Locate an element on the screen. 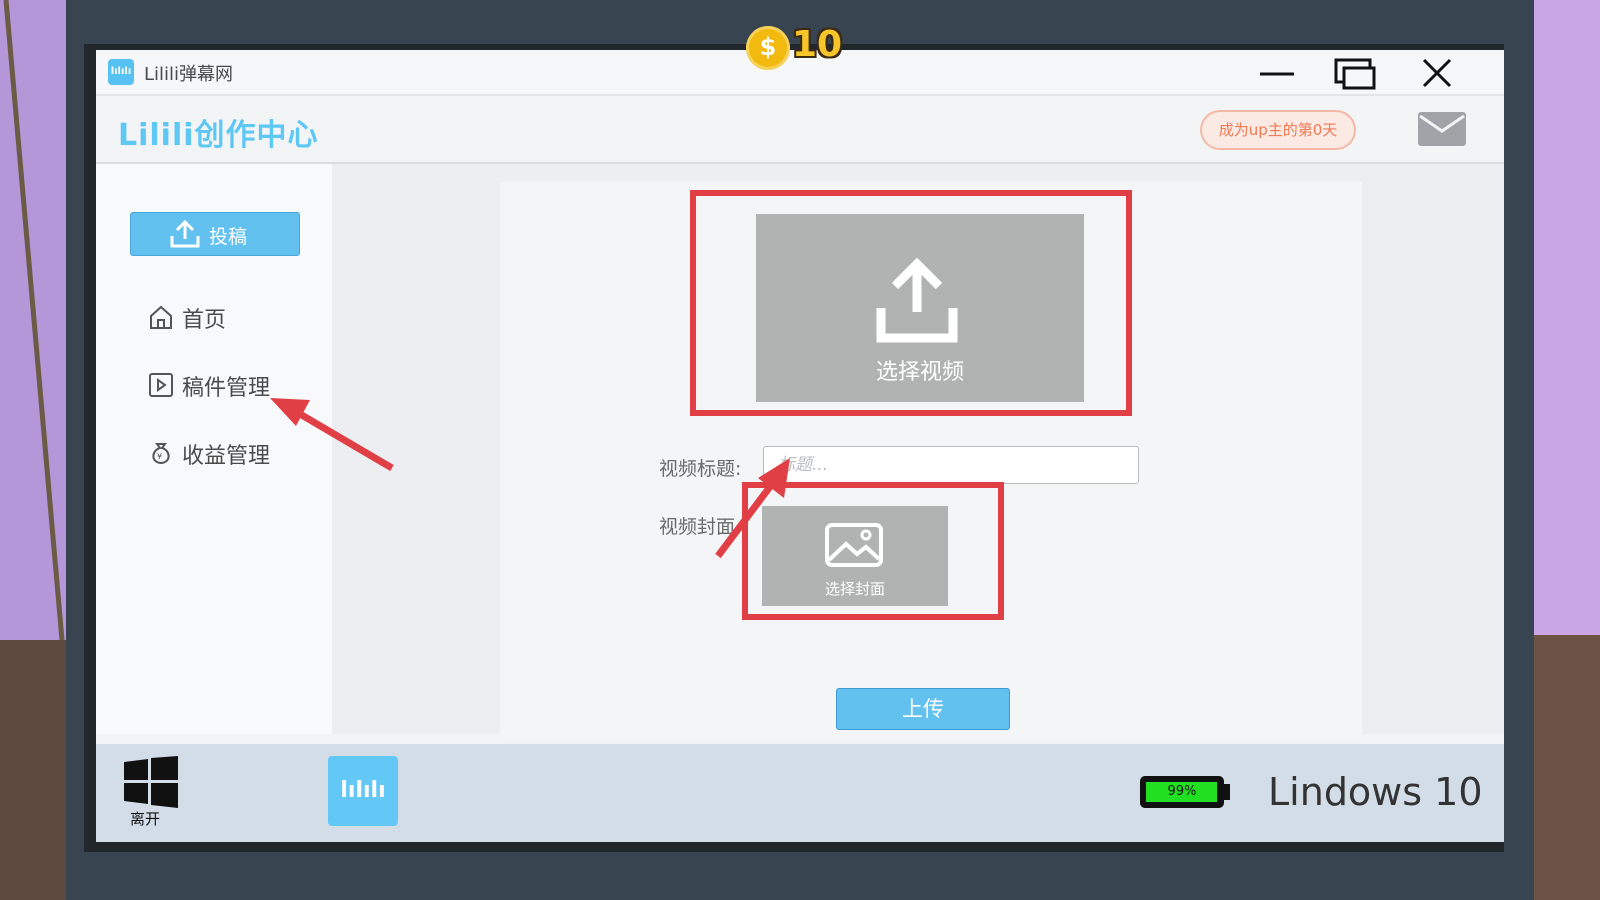  money-bag-icon: ¥ is located at coordinates (161, 454).